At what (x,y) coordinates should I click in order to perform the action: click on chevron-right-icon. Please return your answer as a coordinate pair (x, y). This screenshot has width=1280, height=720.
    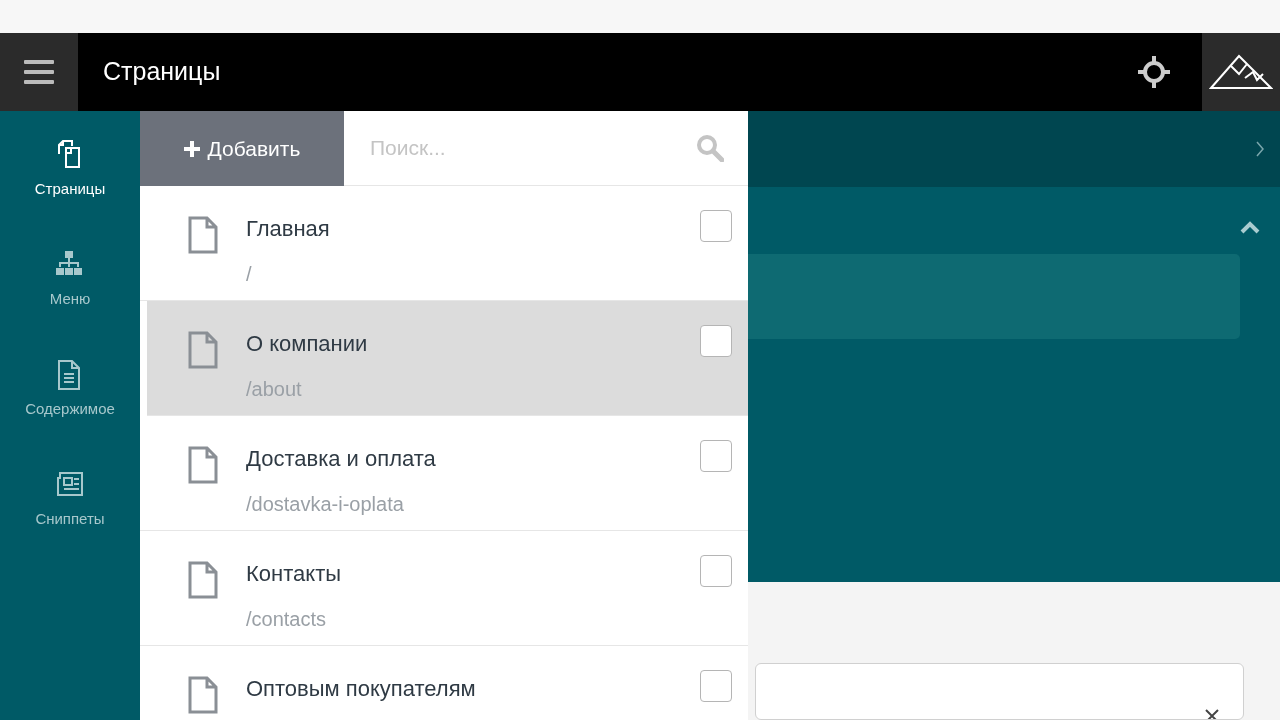
    Looking at the image, I should click on (1260, 148).